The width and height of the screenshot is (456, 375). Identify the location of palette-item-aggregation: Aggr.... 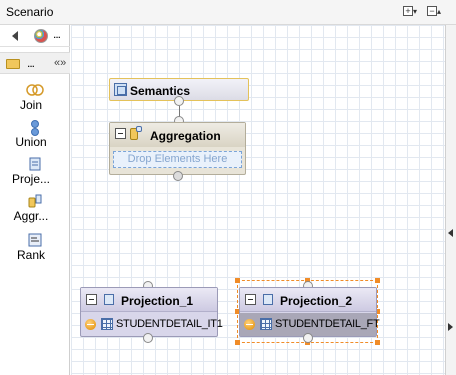
(35, 208).